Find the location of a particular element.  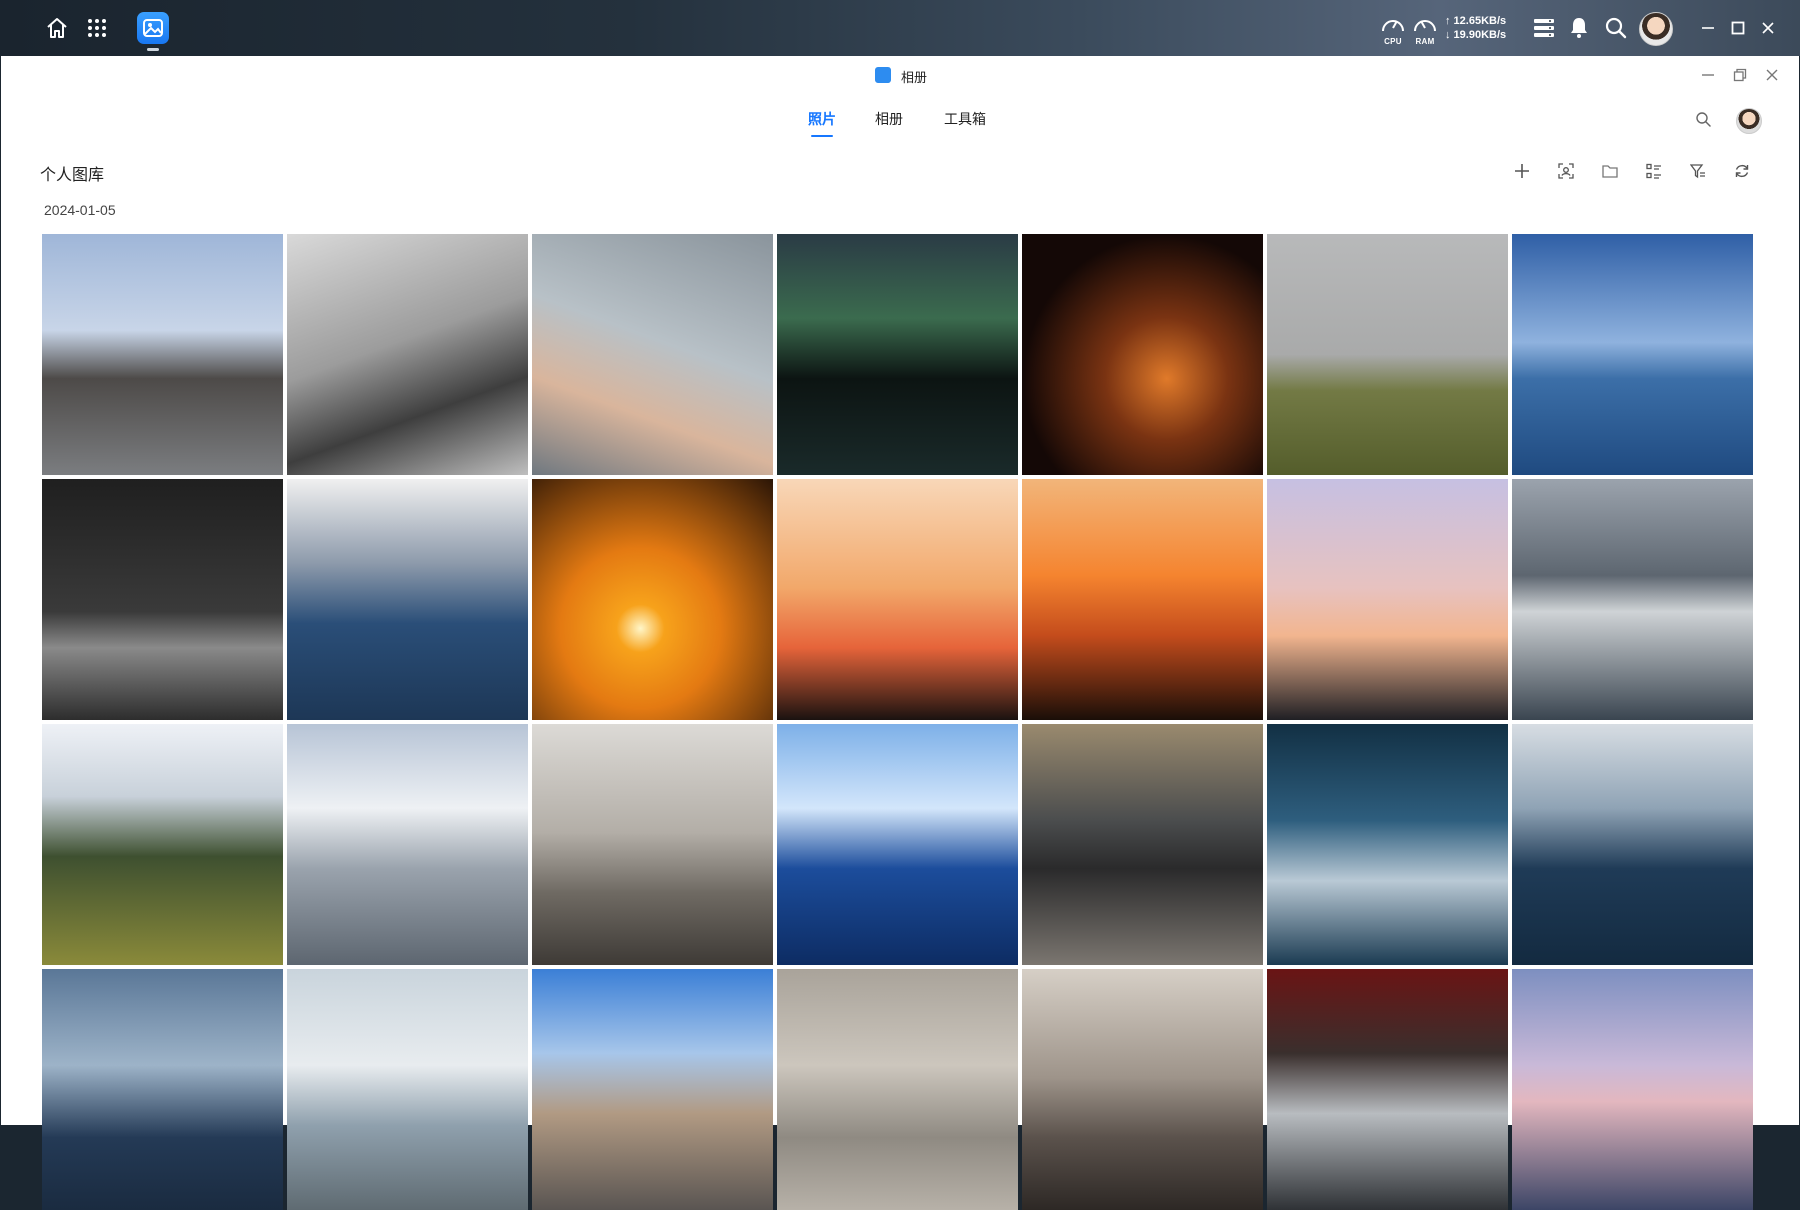

photo-thumbnail-umbrella-crowd is located at coordinates (1142, 1089).